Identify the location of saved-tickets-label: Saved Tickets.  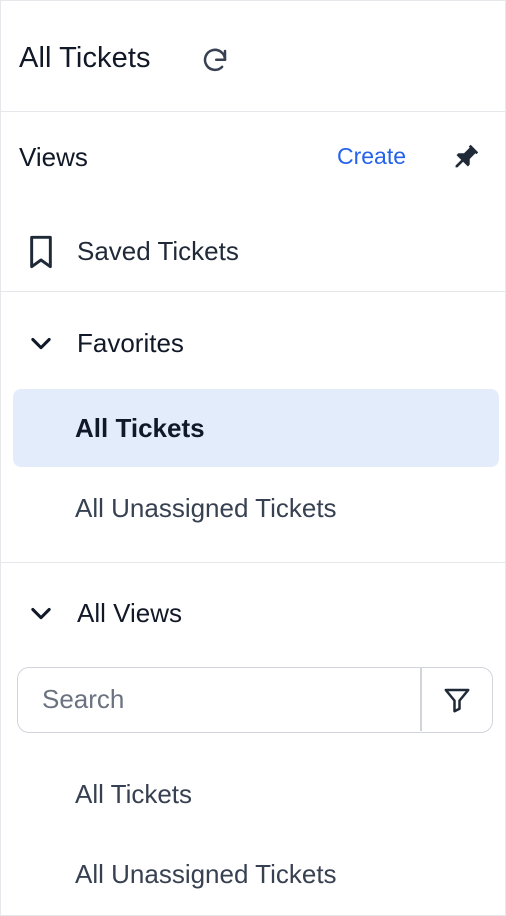
(158, 251).